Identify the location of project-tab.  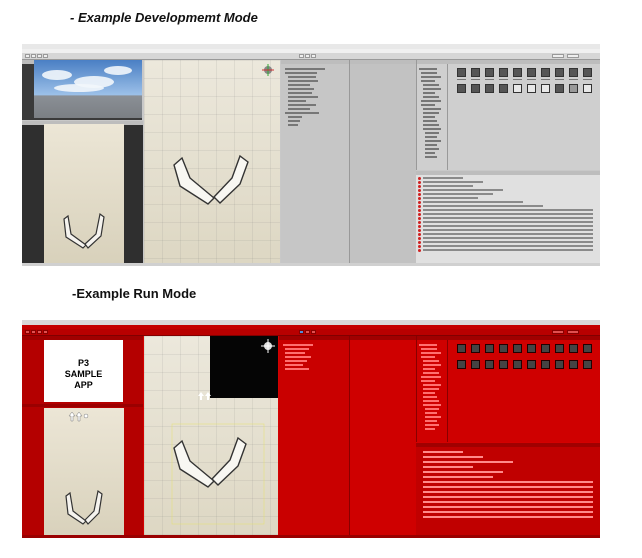
(508, 62).